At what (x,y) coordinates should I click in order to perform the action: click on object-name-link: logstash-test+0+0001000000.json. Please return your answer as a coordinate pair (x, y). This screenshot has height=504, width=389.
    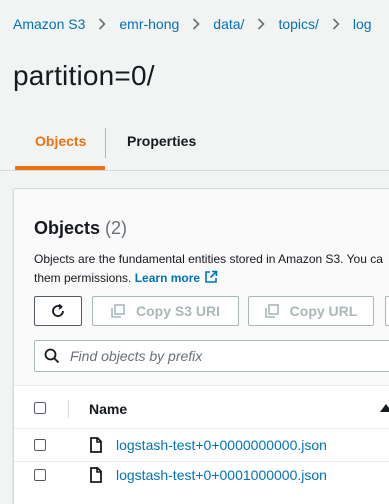
    Looking at the image, I should click on (221, 475).